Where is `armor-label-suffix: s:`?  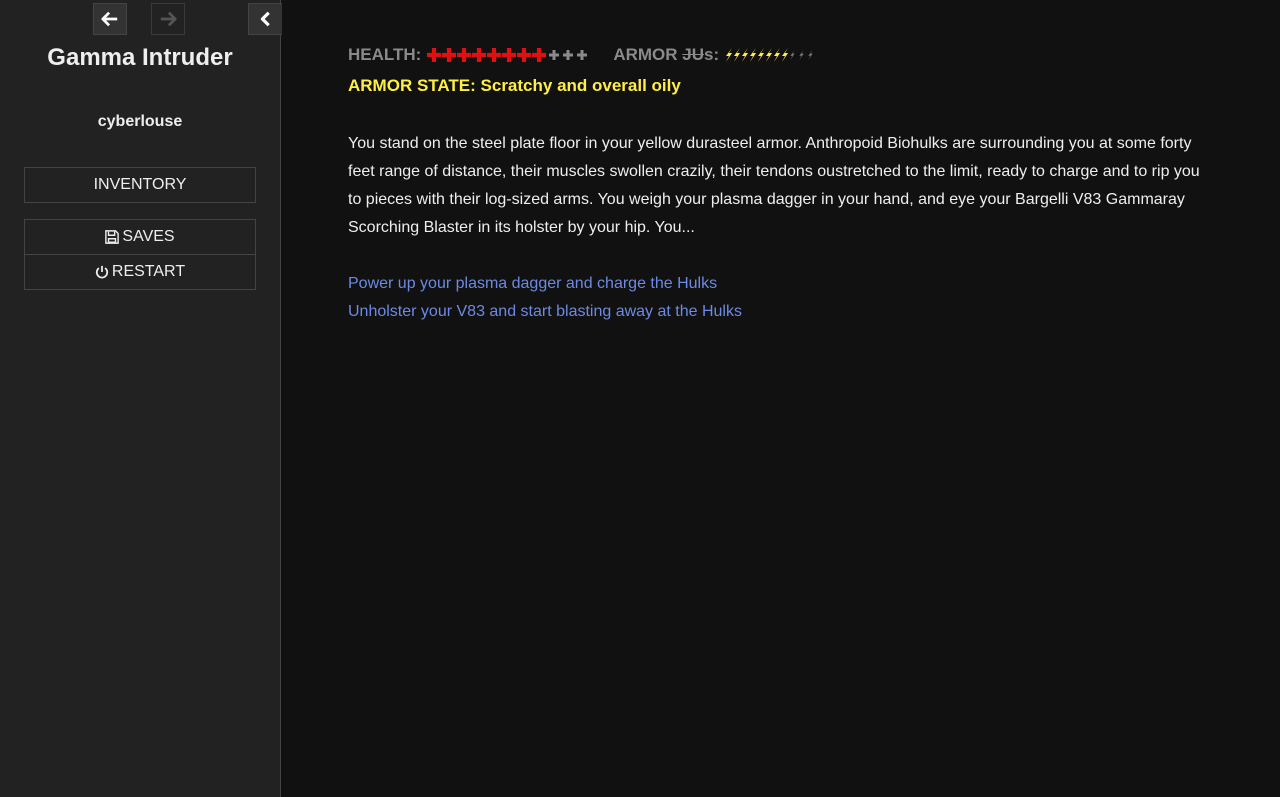 armor-label-suffix: s: is located at coordinates (712, 54).